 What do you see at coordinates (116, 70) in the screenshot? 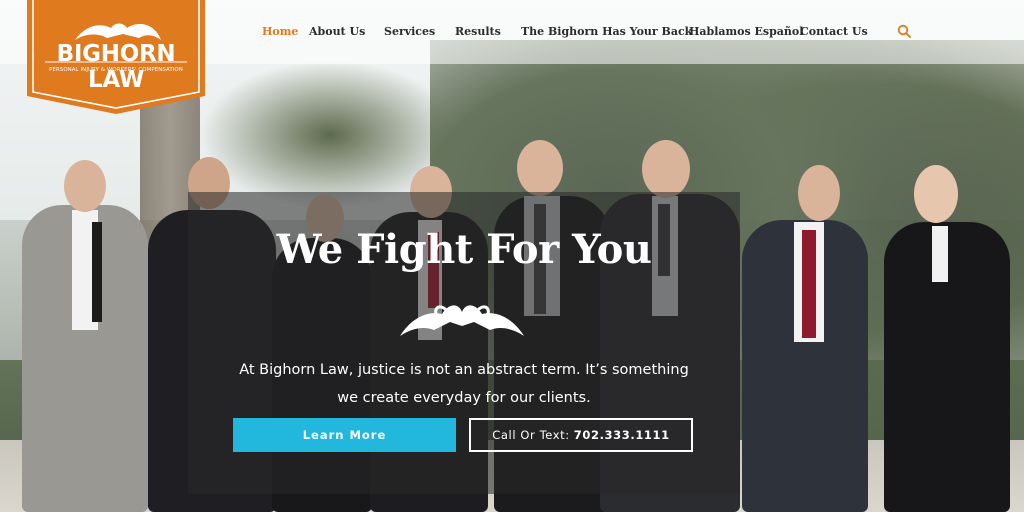
I see `logo-tagline: PERSONAL INJURY & WORKERS' COMPENSATION` at bounding box center [116, 70].